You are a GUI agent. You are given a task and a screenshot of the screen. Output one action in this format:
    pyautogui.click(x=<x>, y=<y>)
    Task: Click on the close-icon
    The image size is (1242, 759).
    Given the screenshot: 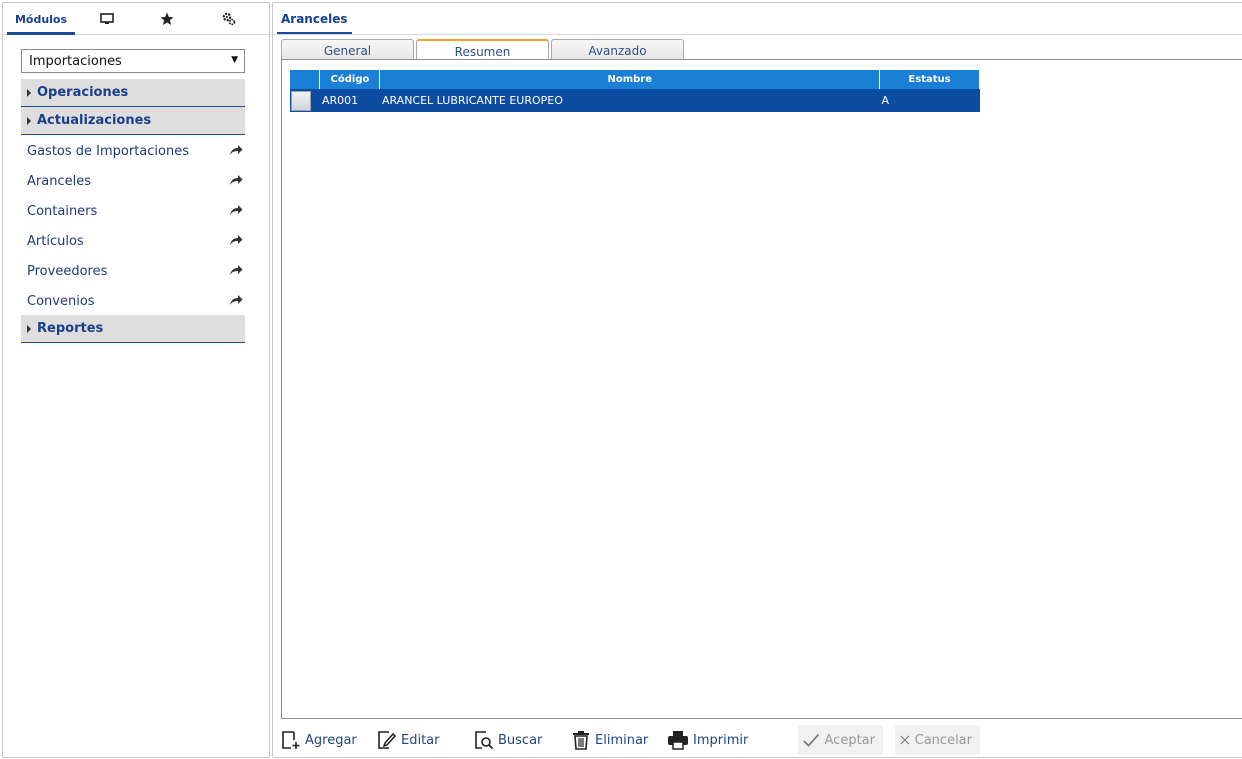 What is the action you would take?
    pyautogui.click(x=905, y=740)
    